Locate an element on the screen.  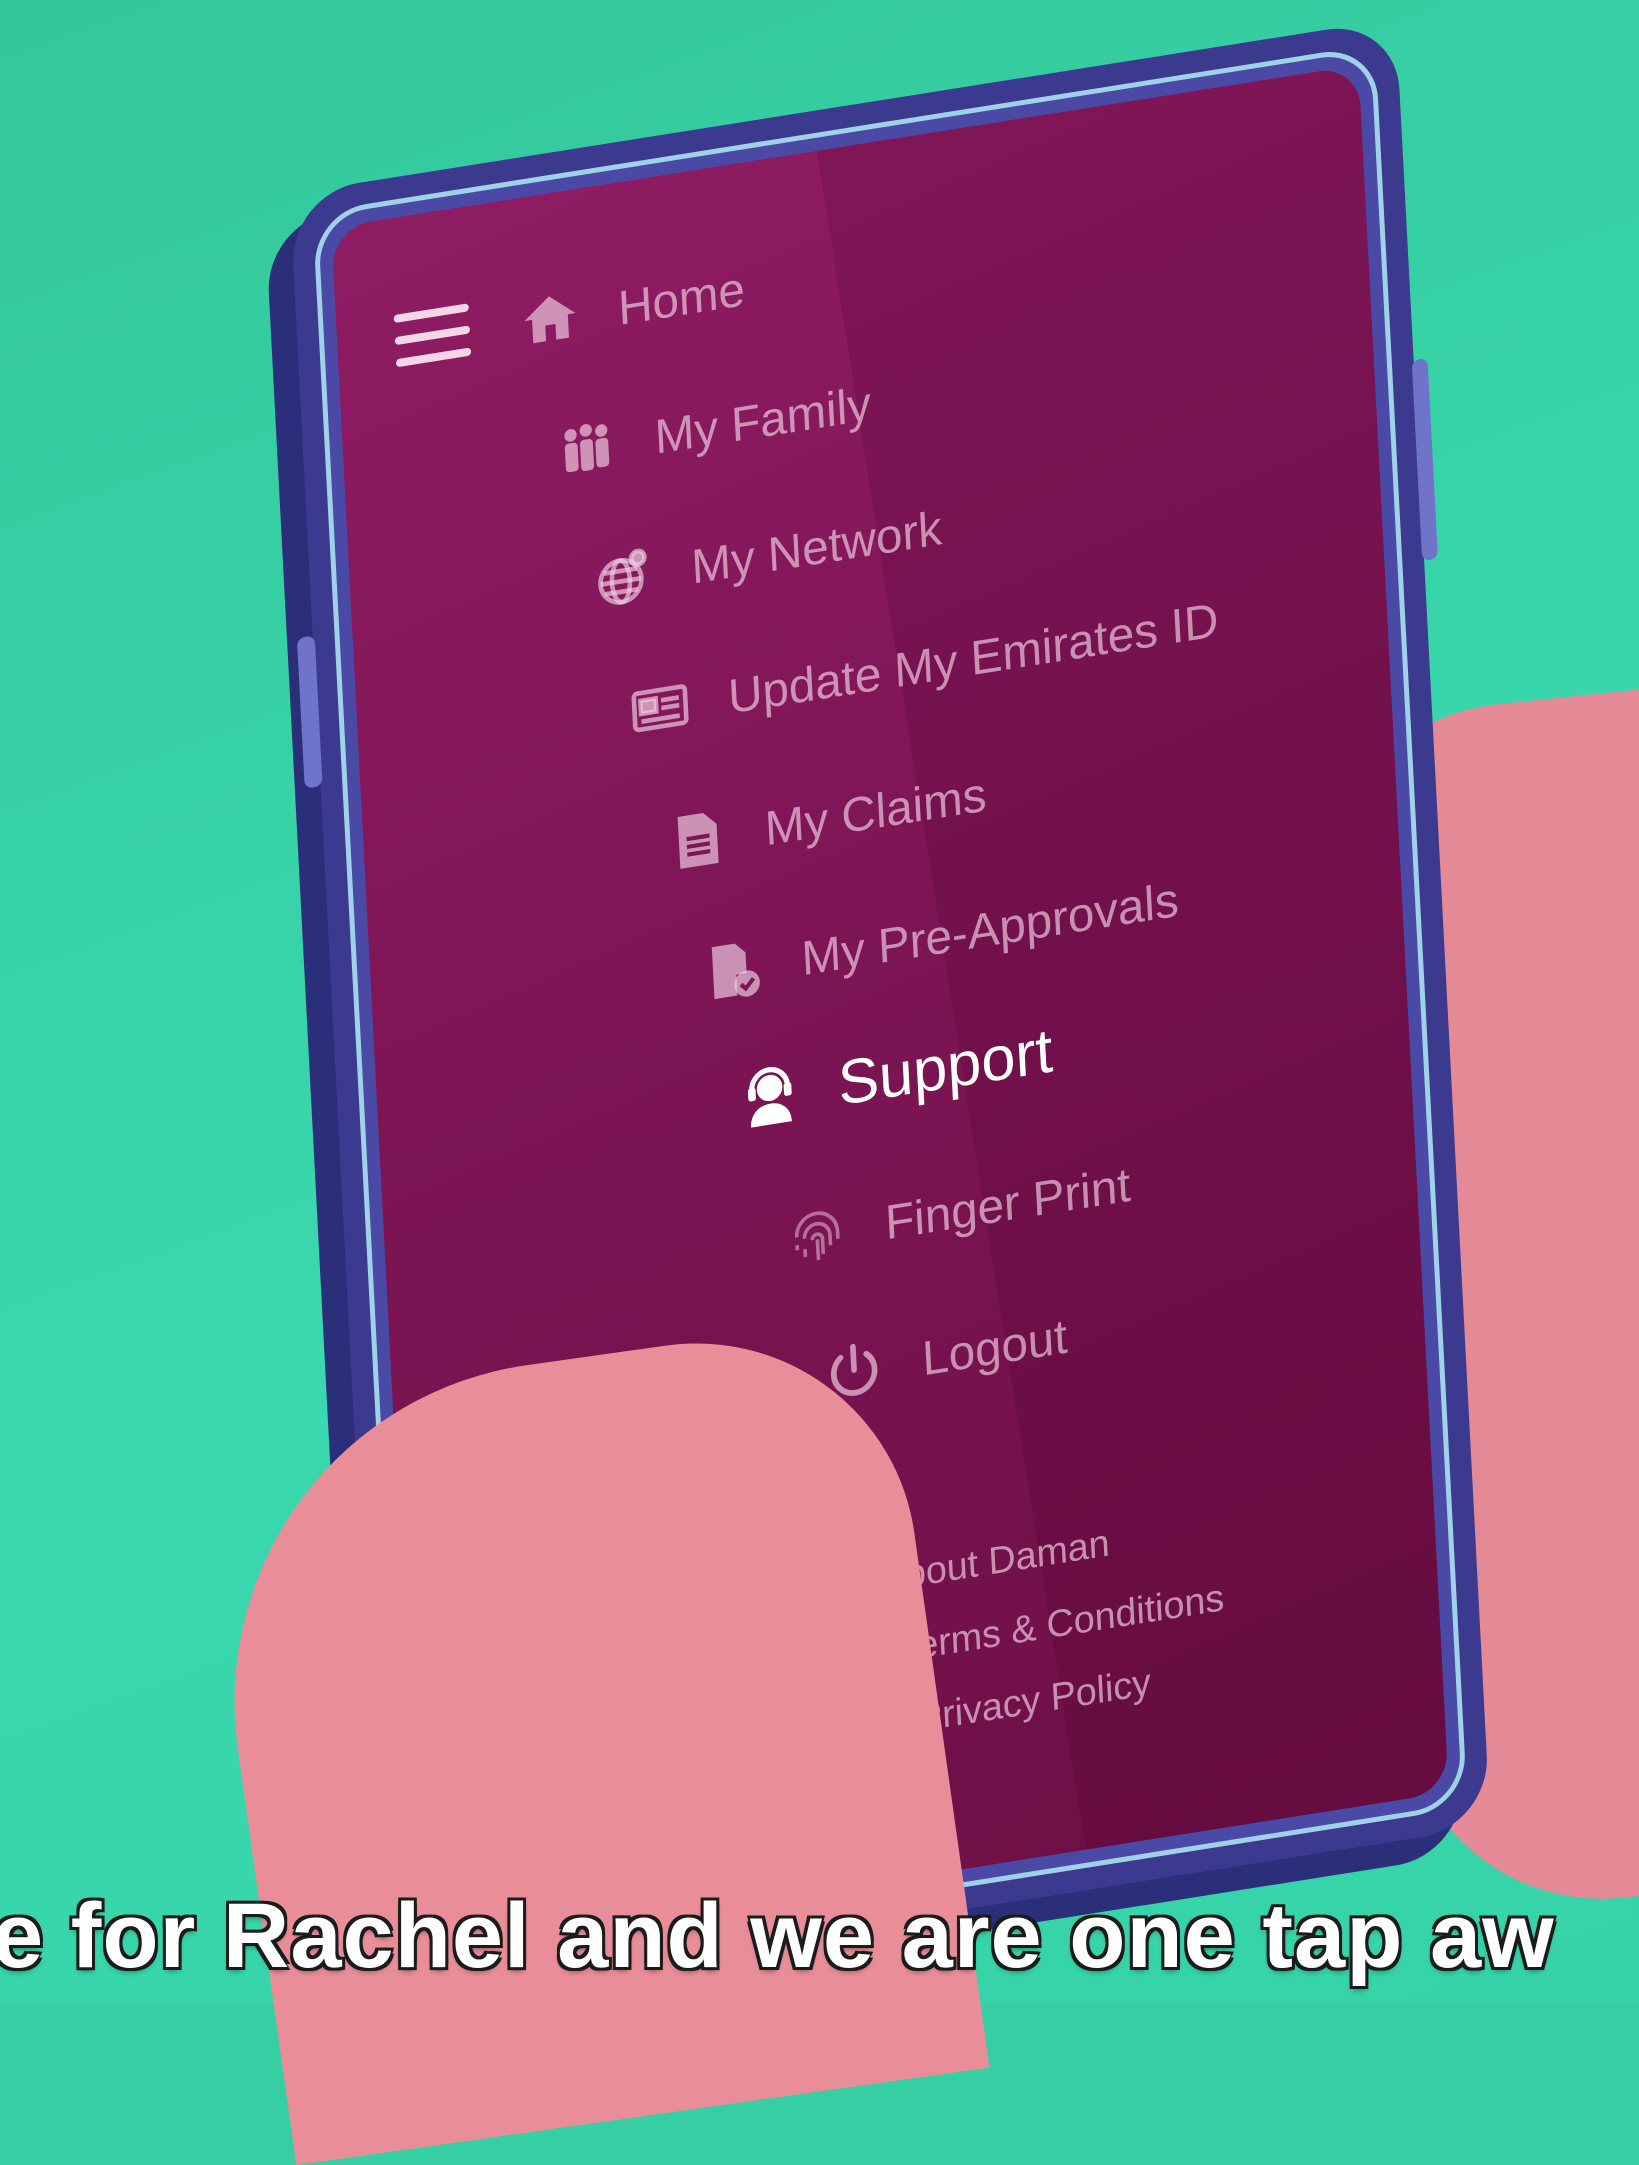
menu-item-finger-print: Finger Print is located at coordinates (956, 1211).